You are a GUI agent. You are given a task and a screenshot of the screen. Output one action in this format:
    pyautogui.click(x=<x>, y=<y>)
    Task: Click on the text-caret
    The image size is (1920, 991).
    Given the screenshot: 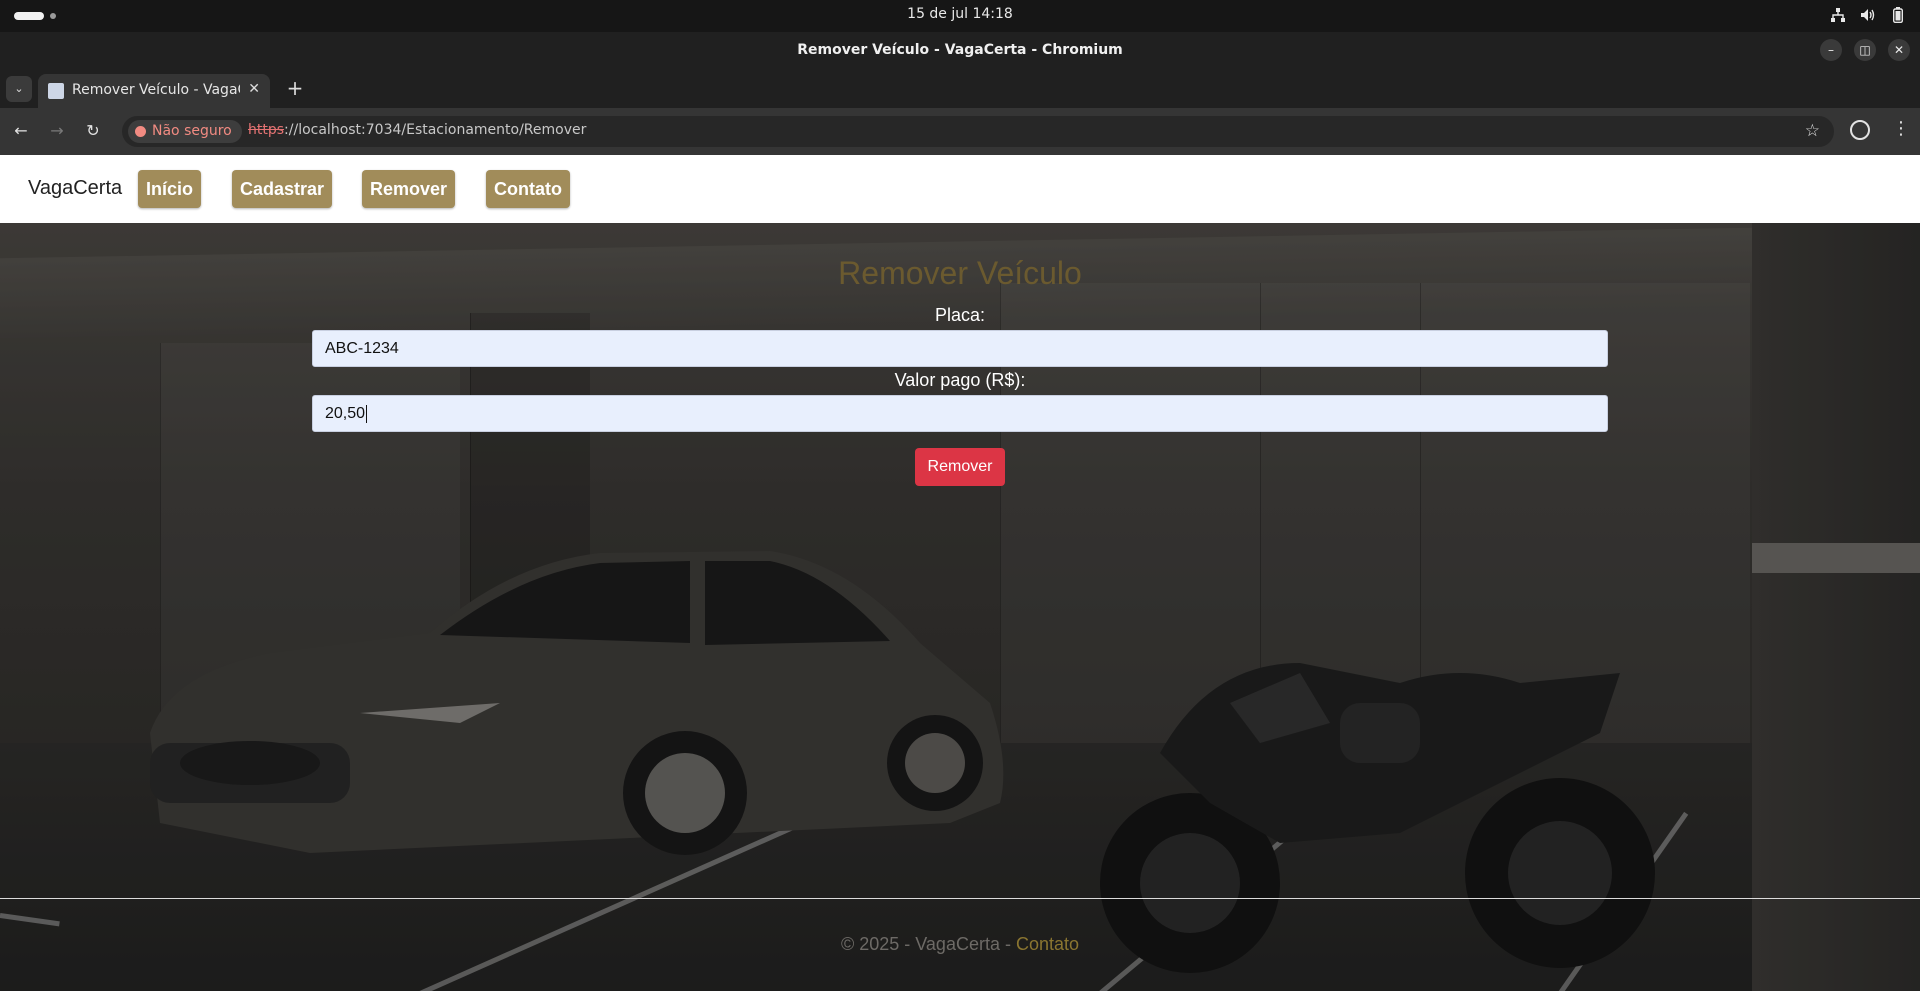 What is the action you would take?
    pyautogui.click(x=367, y=413)
    